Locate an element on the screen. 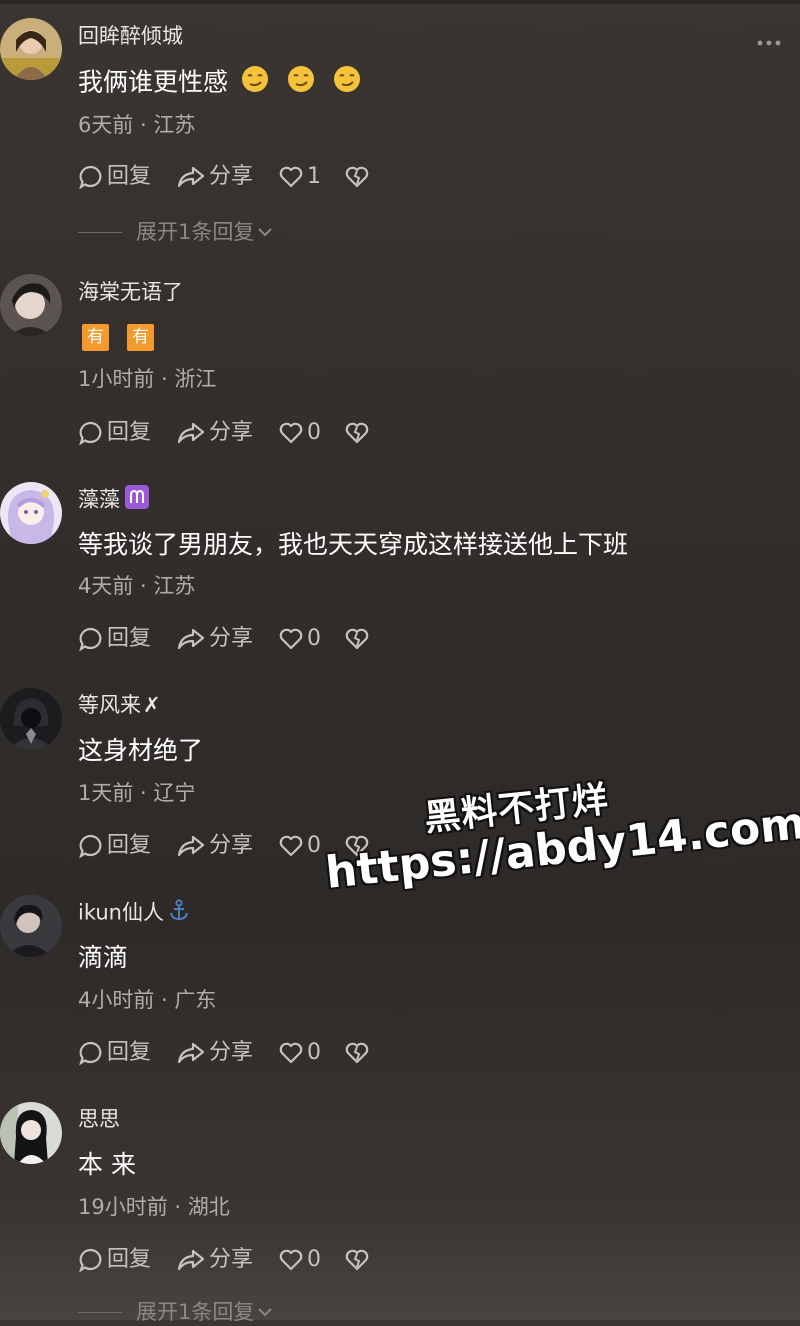  comment-meta: 4天前 · 江苏 is located at coordinates (137, 586).